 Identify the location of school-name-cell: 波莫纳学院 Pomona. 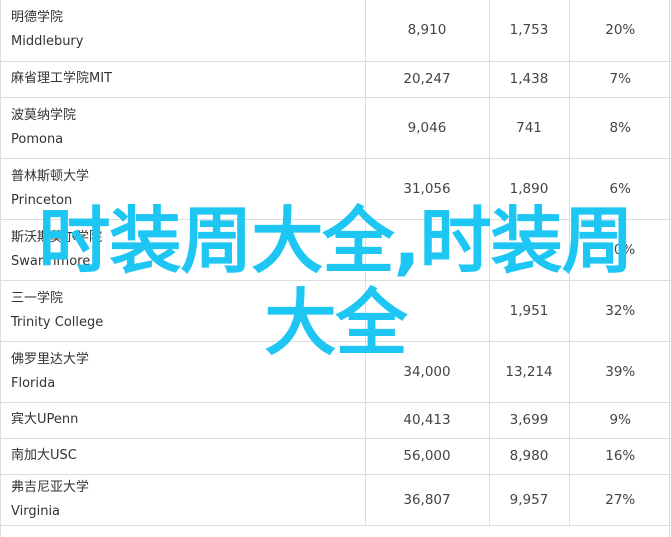
(183, 128).